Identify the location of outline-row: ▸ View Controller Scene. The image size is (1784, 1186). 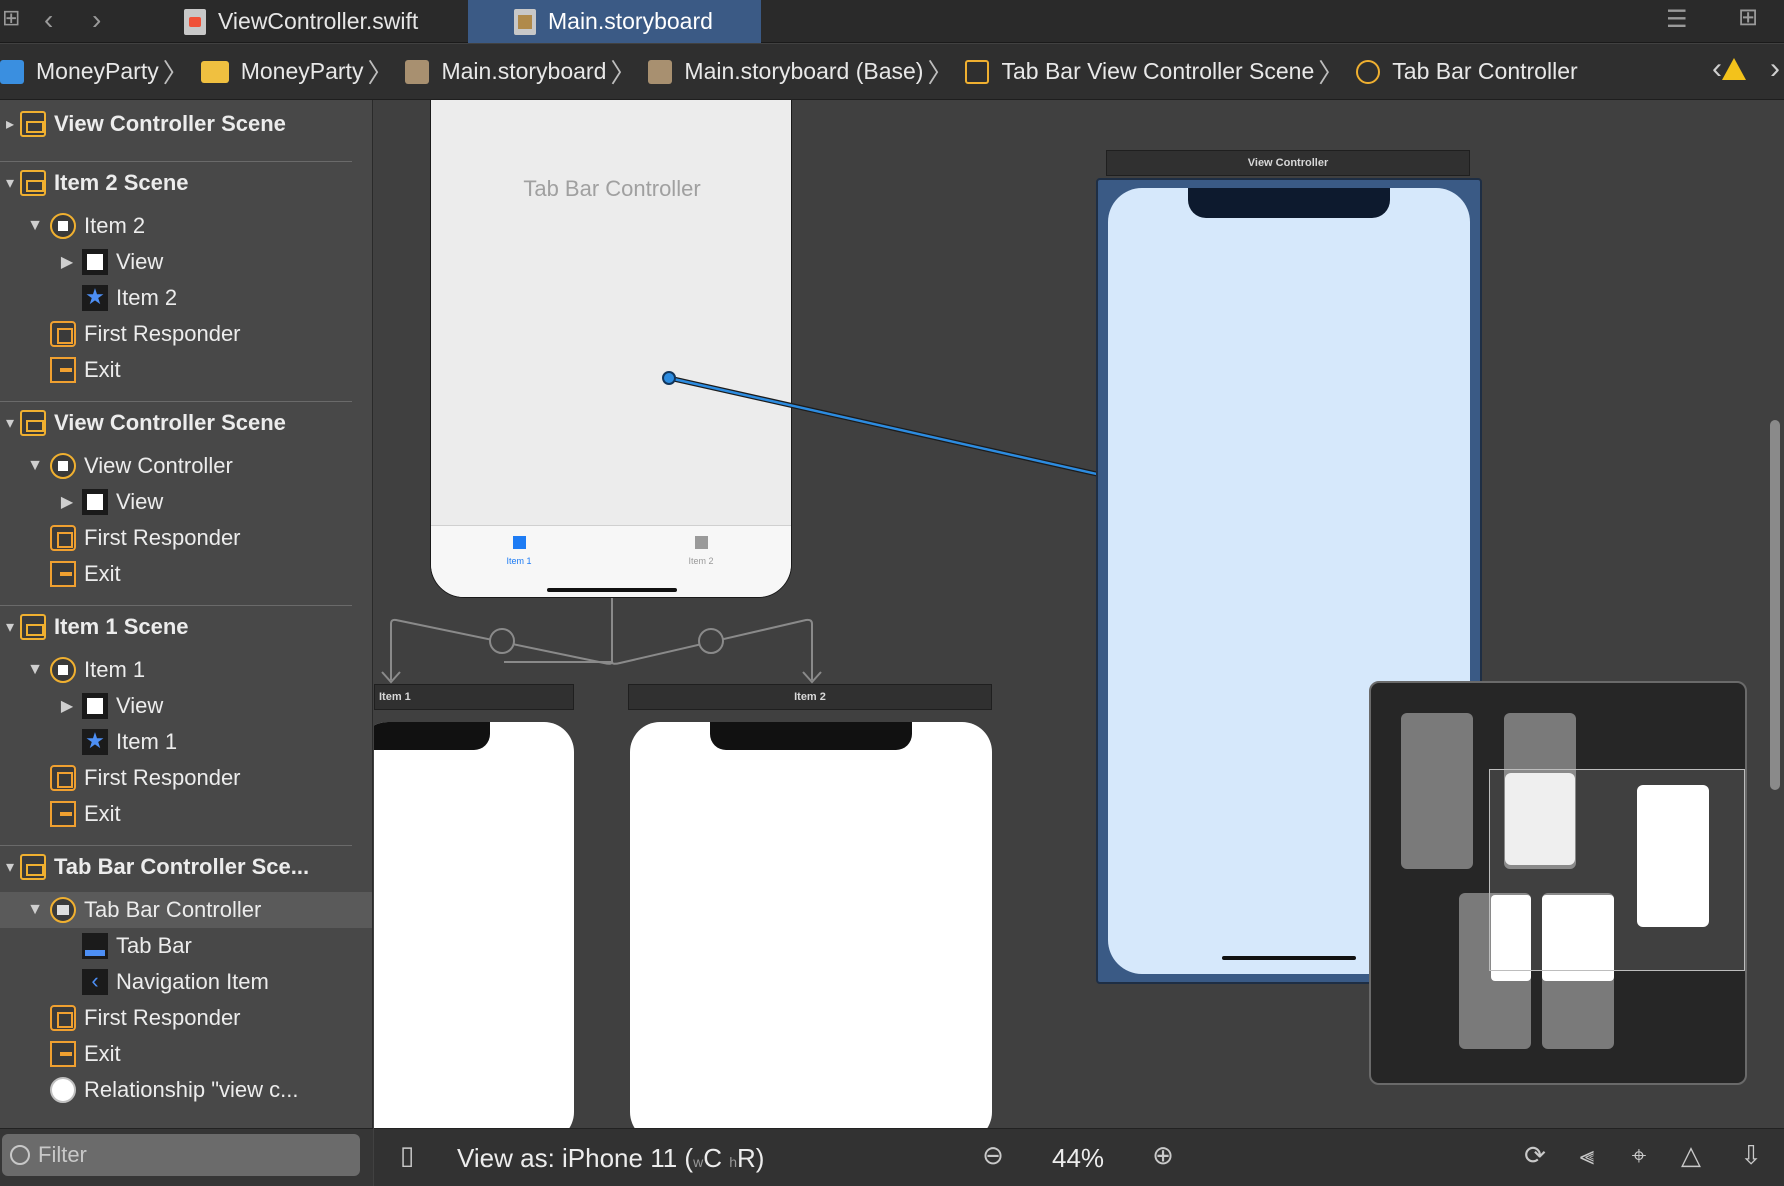
(186, 124).